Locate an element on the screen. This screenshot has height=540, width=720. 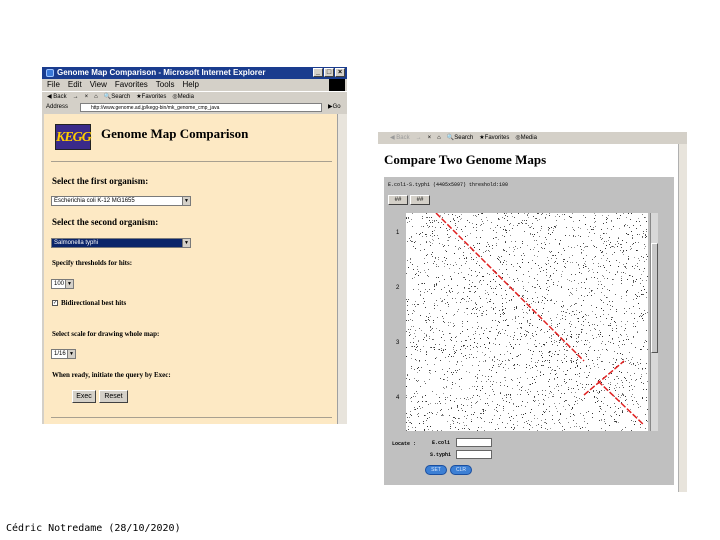
maximize-button: □ is located at coordinates (329, 72).